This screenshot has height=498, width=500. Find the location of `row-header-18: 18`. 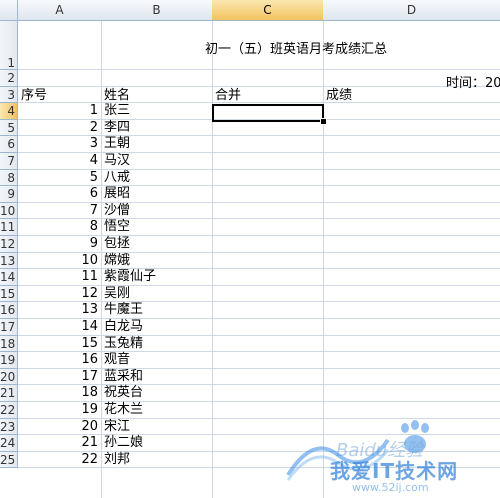

row-header-18: 18 is located at coordinates (9, 344).